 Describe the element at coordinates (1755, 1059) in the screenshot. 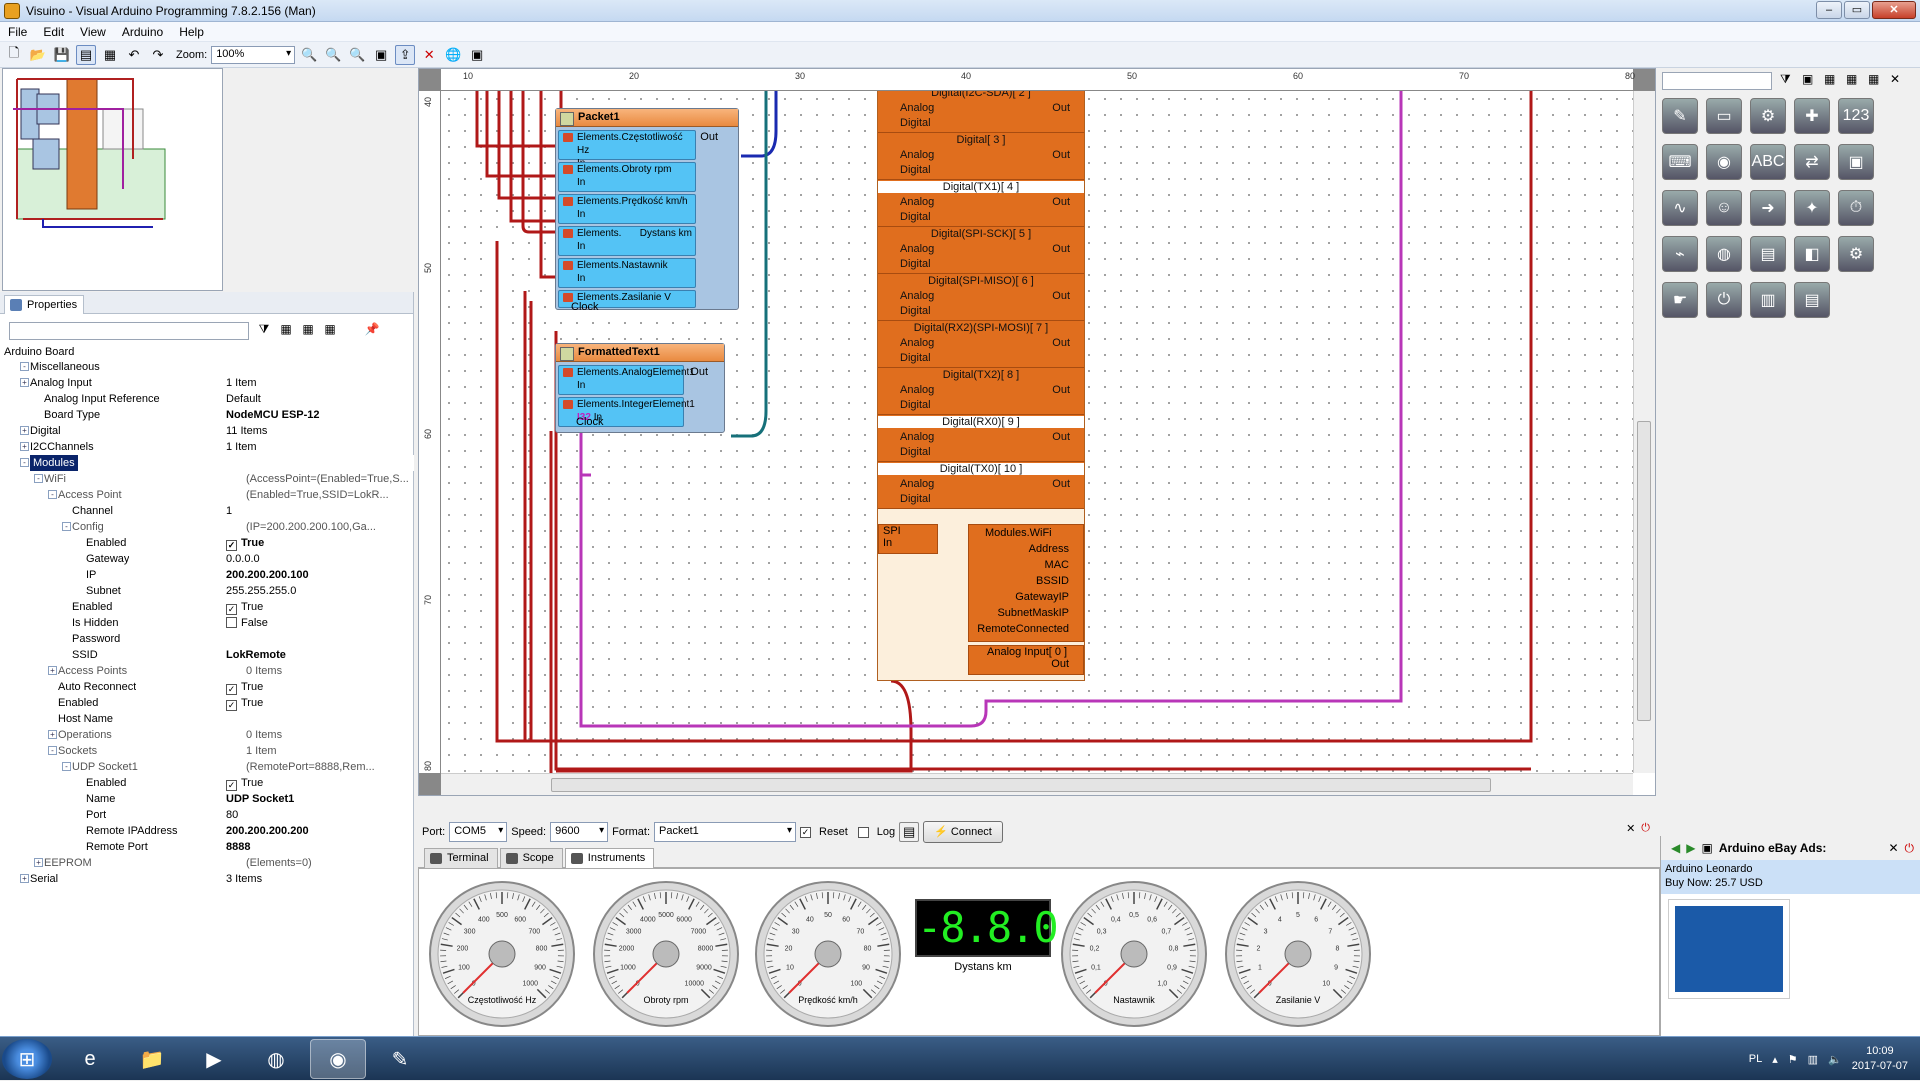

I see `language-indicator: PL` at that location.